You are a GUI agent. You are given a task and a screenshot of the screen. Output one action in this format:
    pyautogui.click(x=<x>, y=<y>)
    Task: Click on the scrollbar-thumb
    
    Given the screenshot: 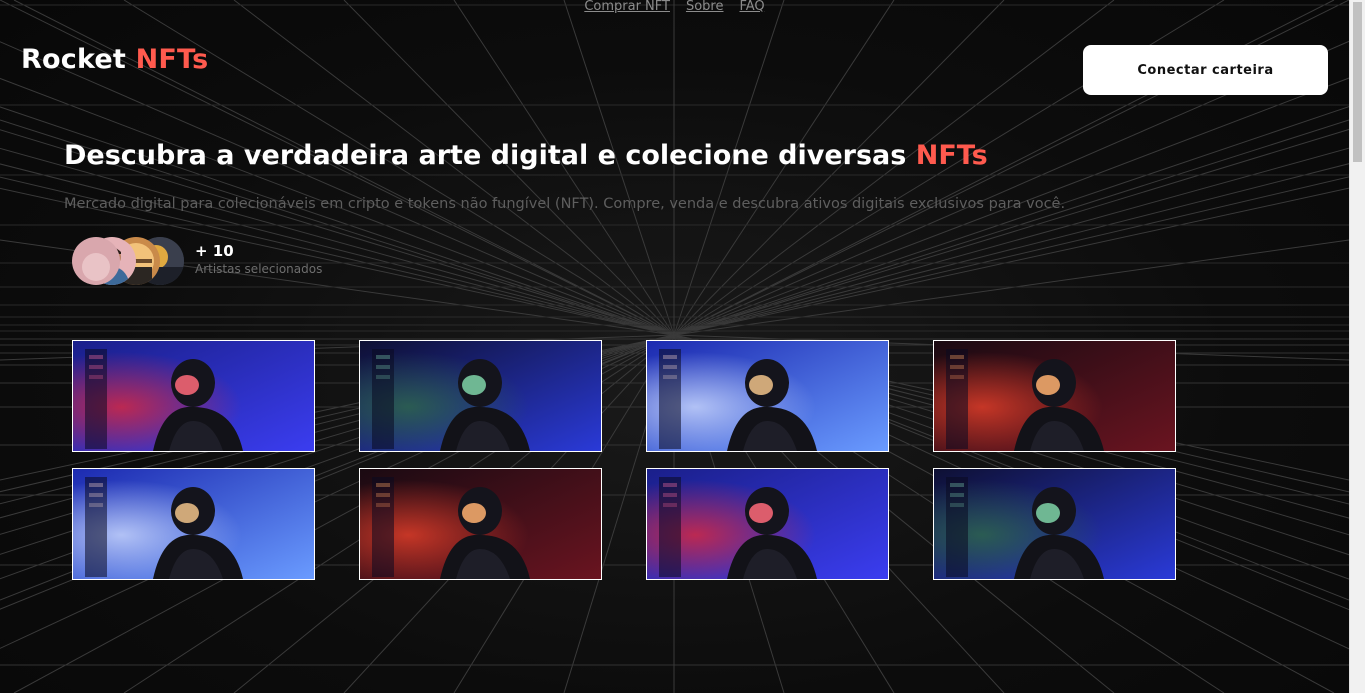 What is the action you would take?
    pyautogui.click(x=1357, y=82)
    